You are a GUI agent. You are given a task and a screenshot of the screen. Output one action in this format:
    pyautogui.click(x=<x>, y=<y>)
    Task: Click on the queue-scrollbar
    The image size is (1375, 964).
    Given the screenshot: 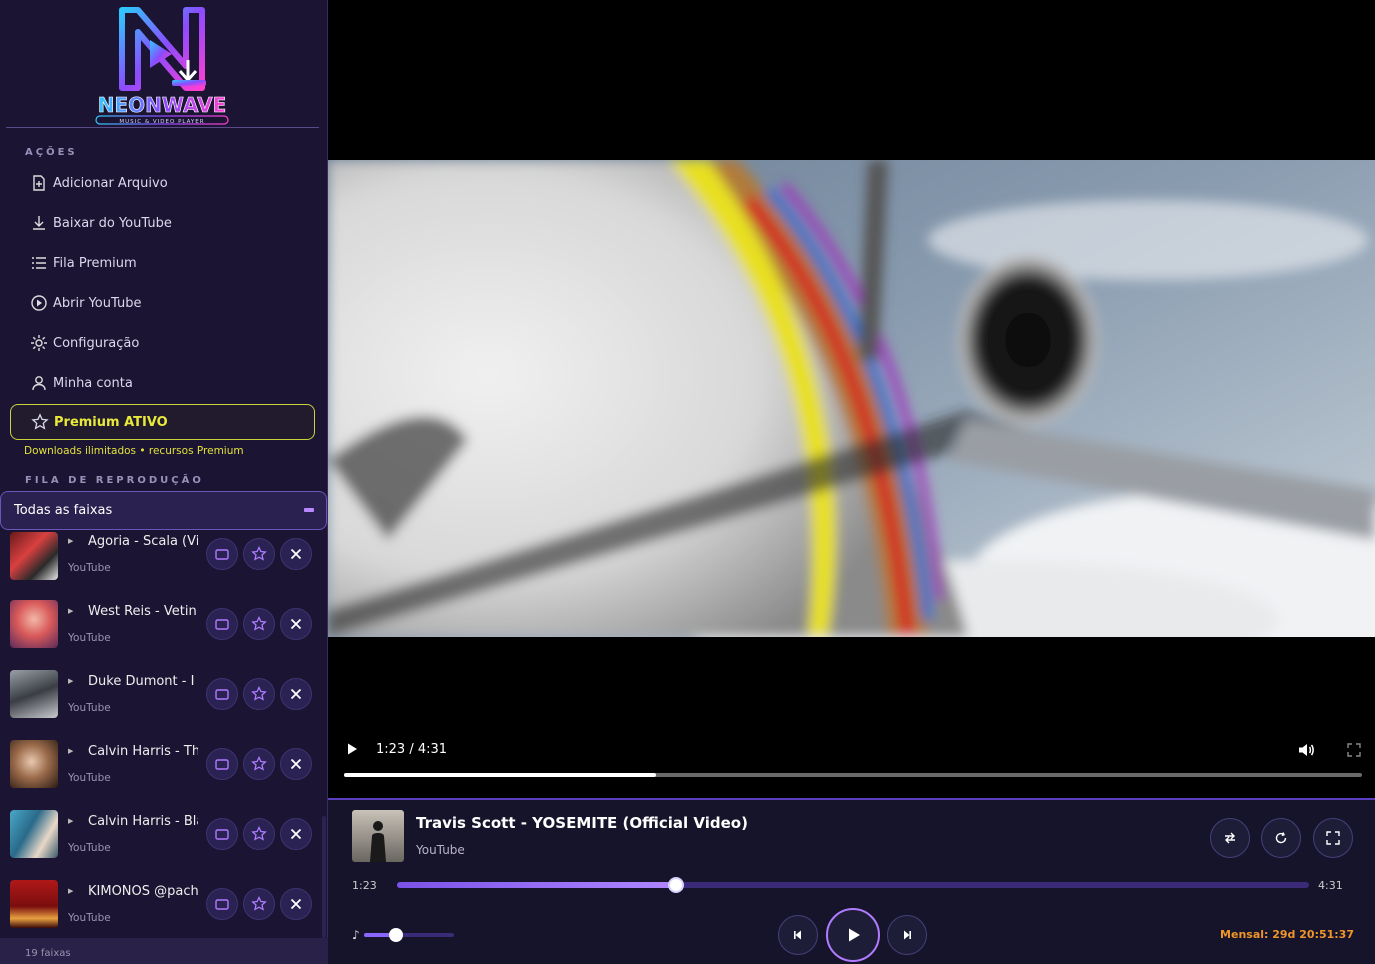 What is the action you would take?
    pyautogui.click(x=324, y=877)
    